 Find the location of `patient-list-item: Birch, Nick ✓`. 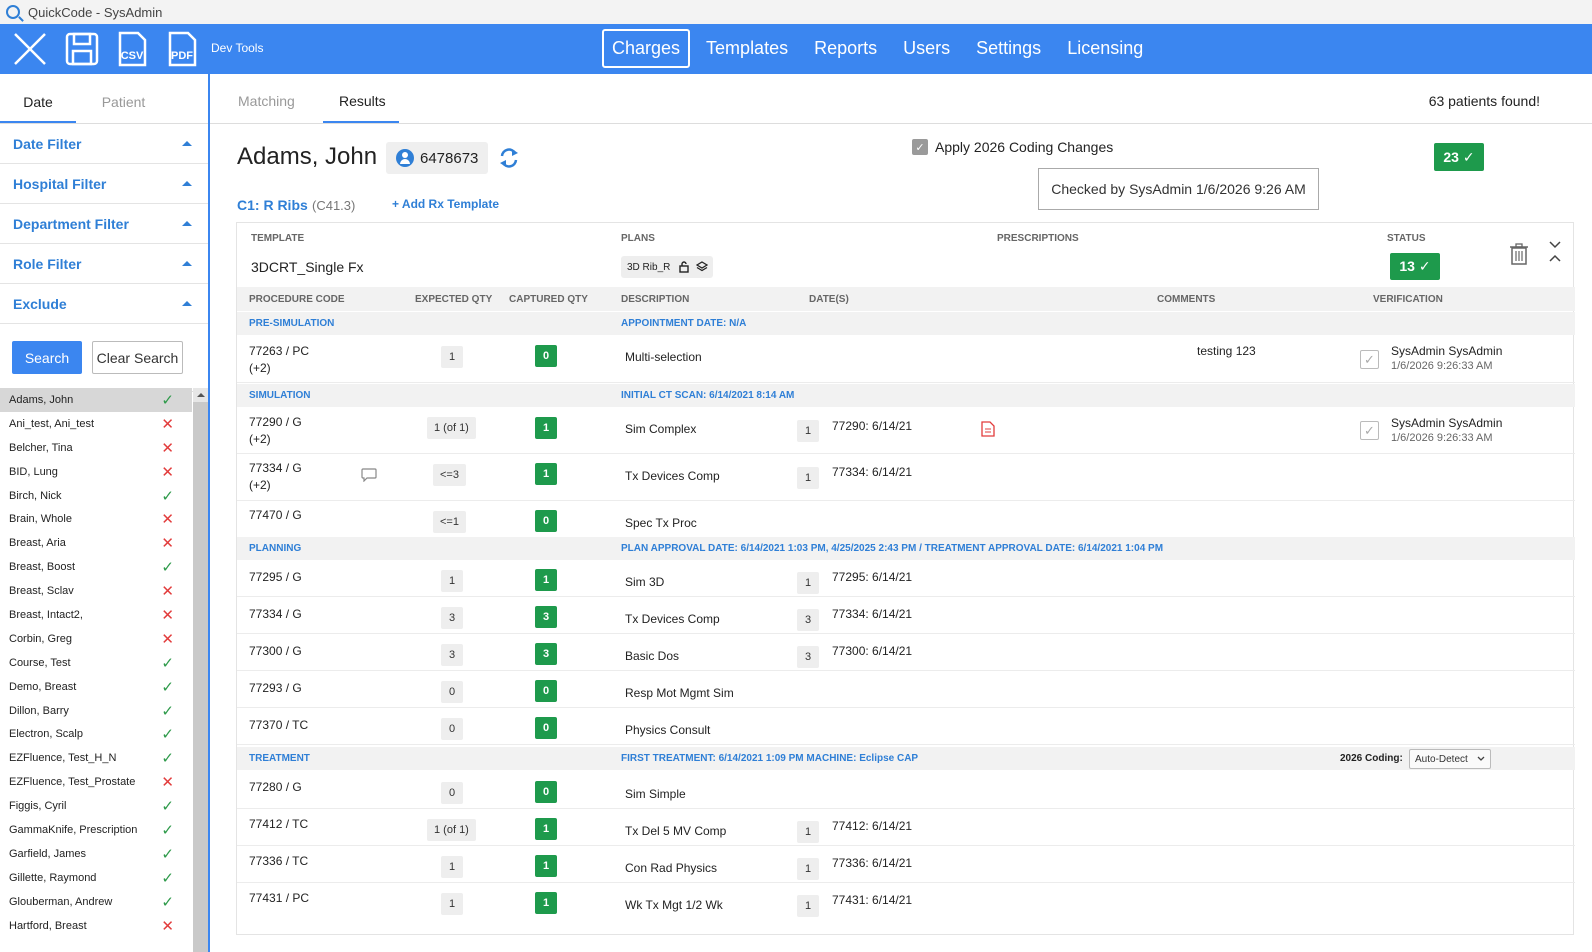

patient-list-item: Birch, Nick ✓ is located at coordinates (96, 496).